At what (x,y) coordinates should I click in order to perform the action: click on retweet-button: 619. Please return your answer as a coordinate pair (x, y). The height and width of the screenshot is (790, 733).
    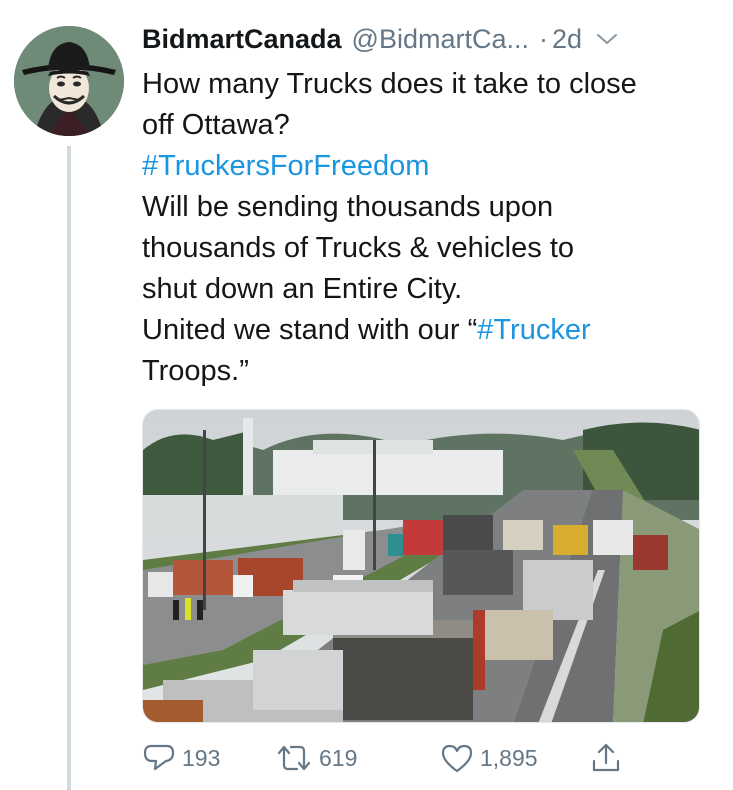
    Looking at the image, I should click on (316, 758).